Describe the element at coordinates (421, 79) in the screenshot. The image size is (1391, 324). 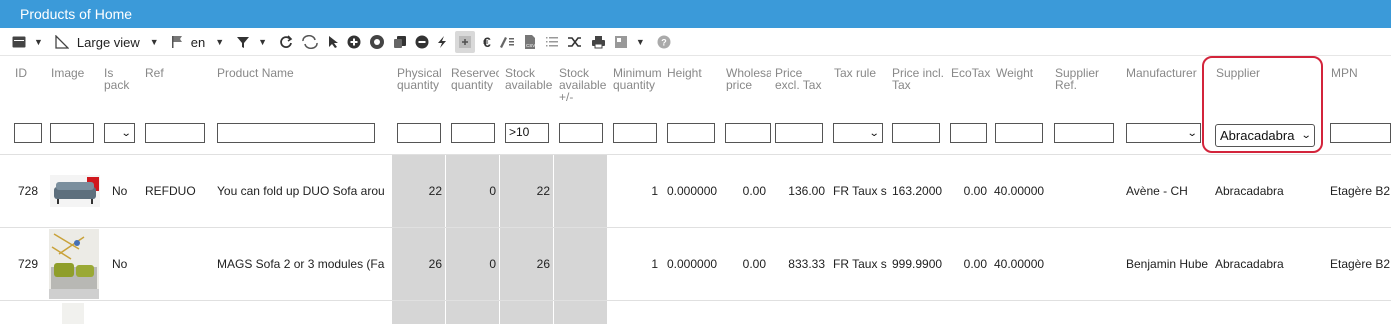
I see `header-physical-quantity: Physical quantity` at that location.